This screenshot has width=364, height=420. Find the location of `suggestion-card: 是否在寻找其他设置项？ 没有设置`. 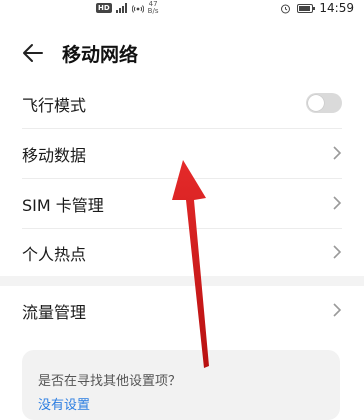

suggestion-card: 是否在寻找其他设置项？ 没有设置 is located at coordinates (181, 385).